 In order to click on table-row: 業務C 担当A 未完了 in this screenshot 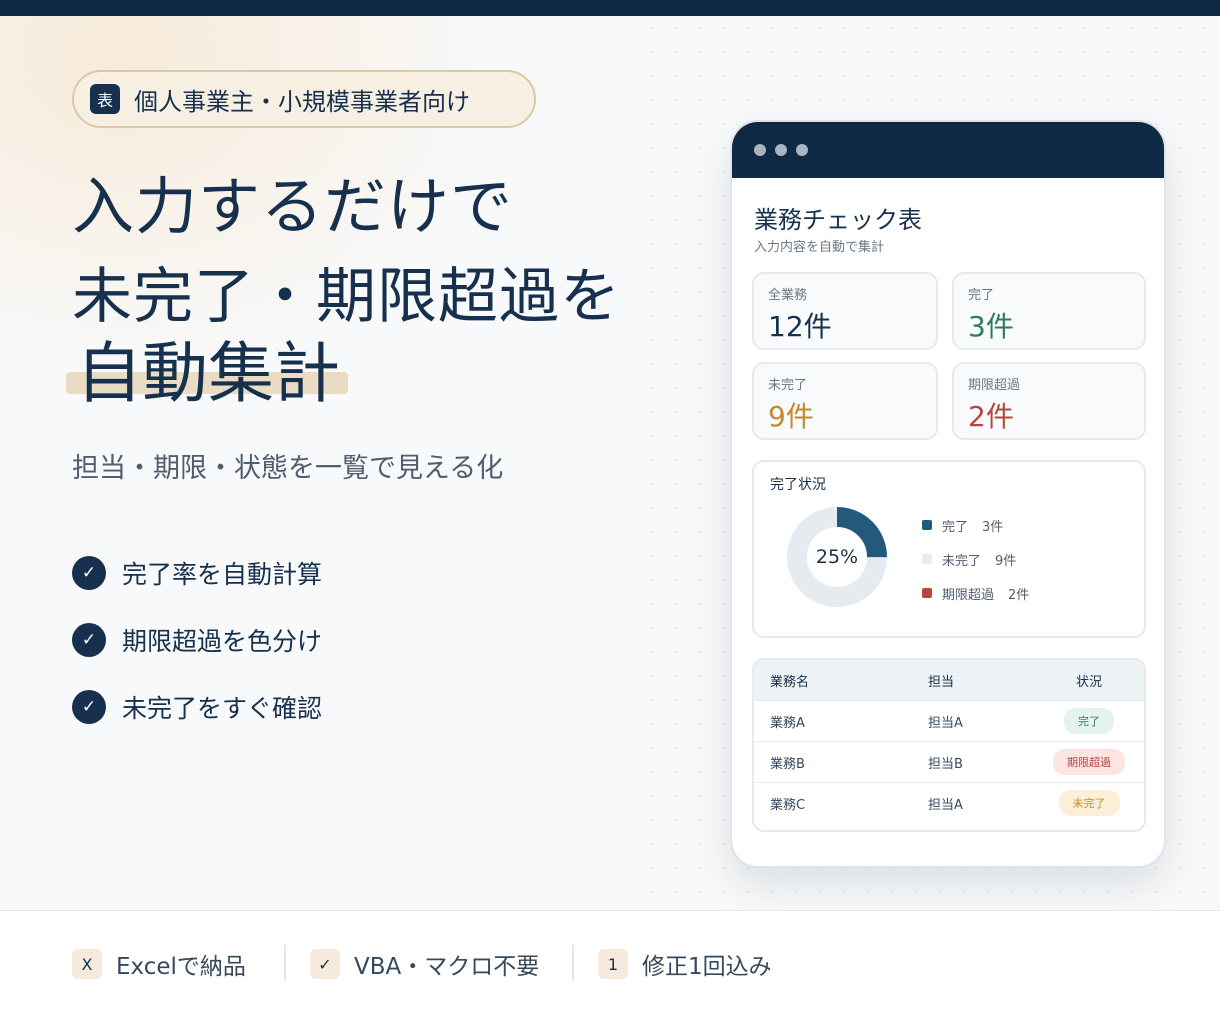, I will do `click(949, 802)`.